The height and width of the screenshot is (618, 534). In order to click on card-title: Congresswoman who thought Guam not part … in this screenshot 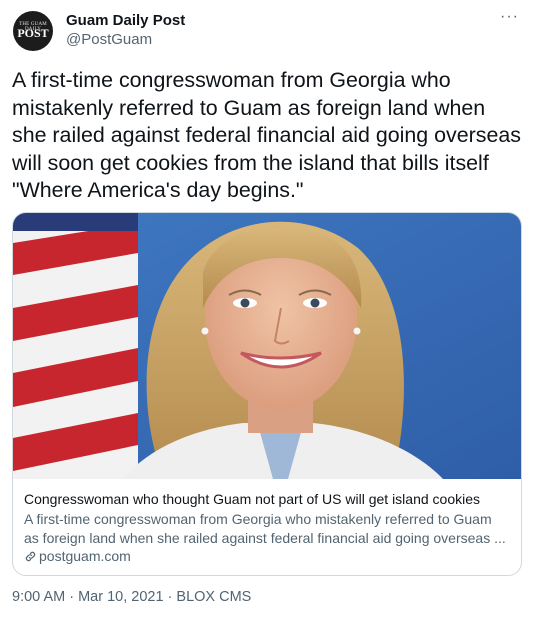, I will do `click(267, 499)`.